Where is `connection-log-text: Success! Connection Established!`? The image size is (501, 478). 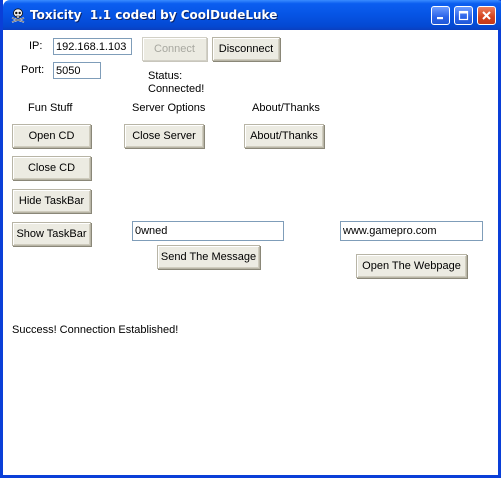 connection-log-text: Success! Connection Established! is located at coordinates (95, 330).